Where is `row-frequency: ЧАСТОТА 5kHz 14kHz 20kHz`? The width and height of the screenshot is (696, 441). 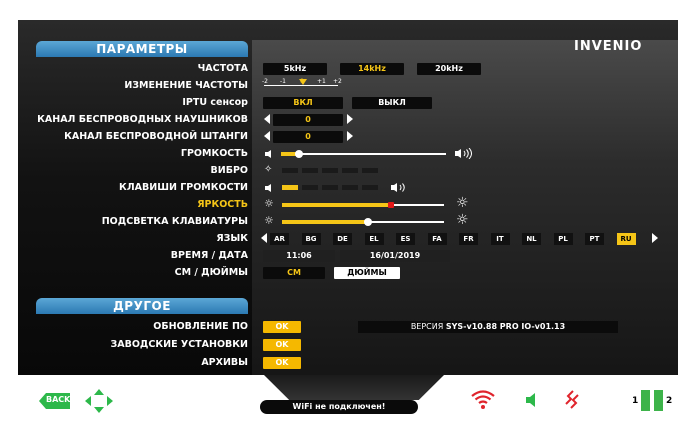
row-frequency: ЧАСТОТА 5kHz 14kHz 20kHz is located at coordinates (348, 68).